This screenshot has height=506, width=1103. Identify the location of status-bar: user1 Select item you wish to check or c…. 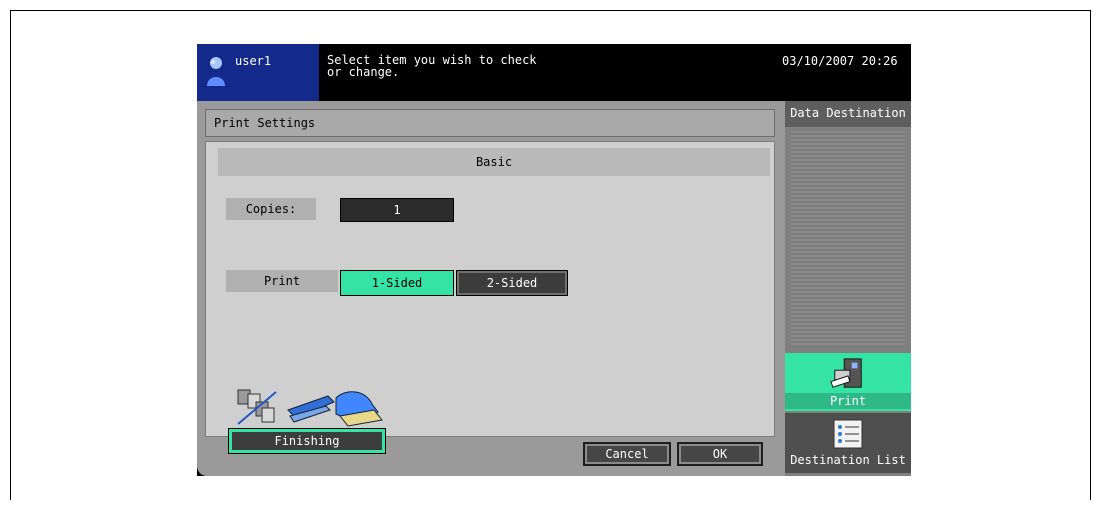
(554, 72).